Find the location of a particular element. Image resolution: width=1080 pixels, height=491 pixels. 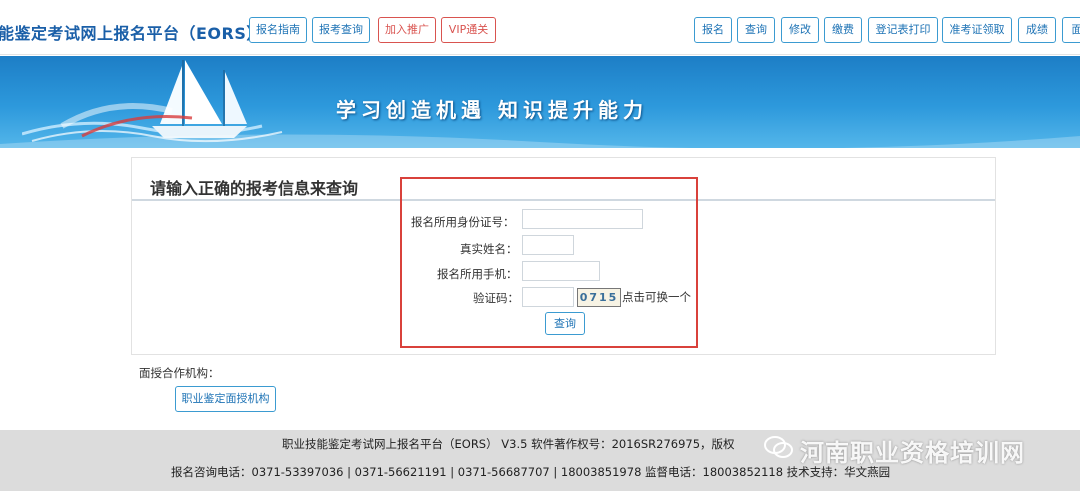

partner-institutions-button: 职业鉴定面授机构 is located at coordinates (225, 399).